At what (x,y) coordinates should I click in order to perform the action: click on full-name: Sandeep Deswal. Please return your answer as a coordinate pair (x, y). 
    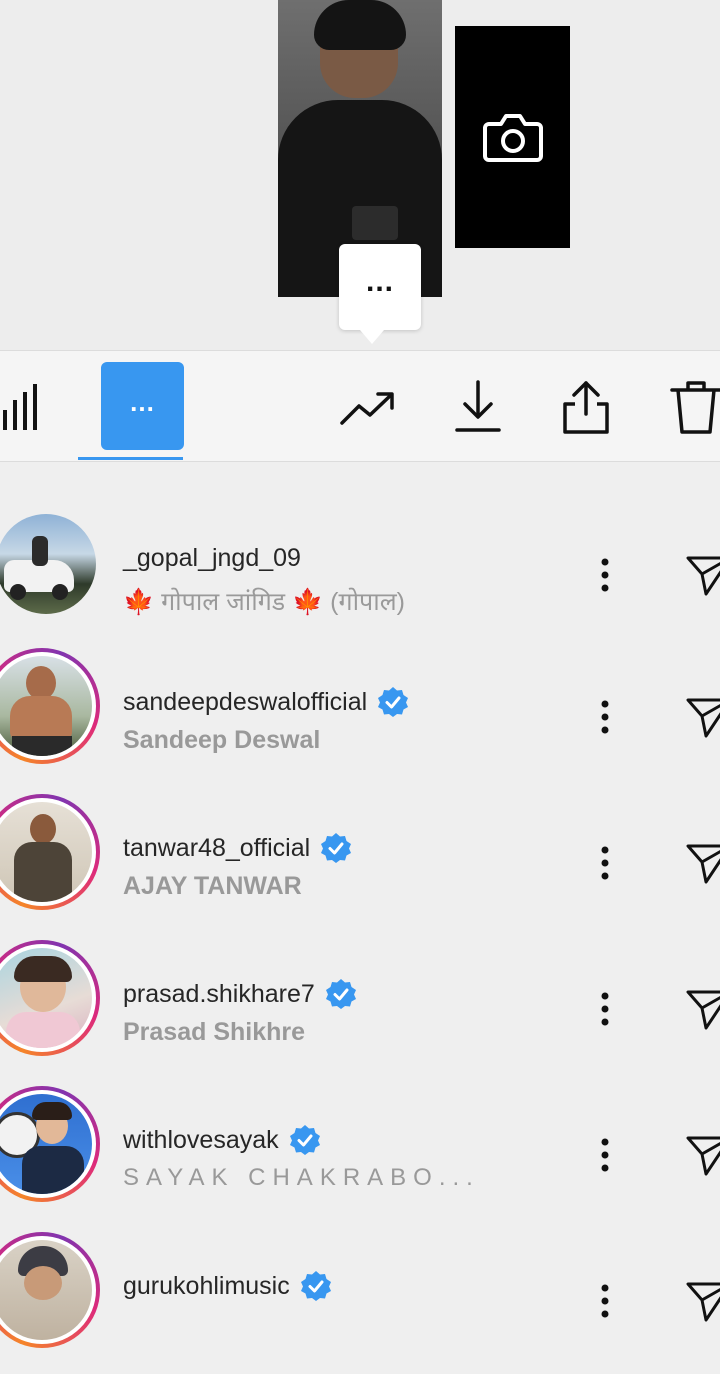
    Looking at the image, I should click on (222, 740).